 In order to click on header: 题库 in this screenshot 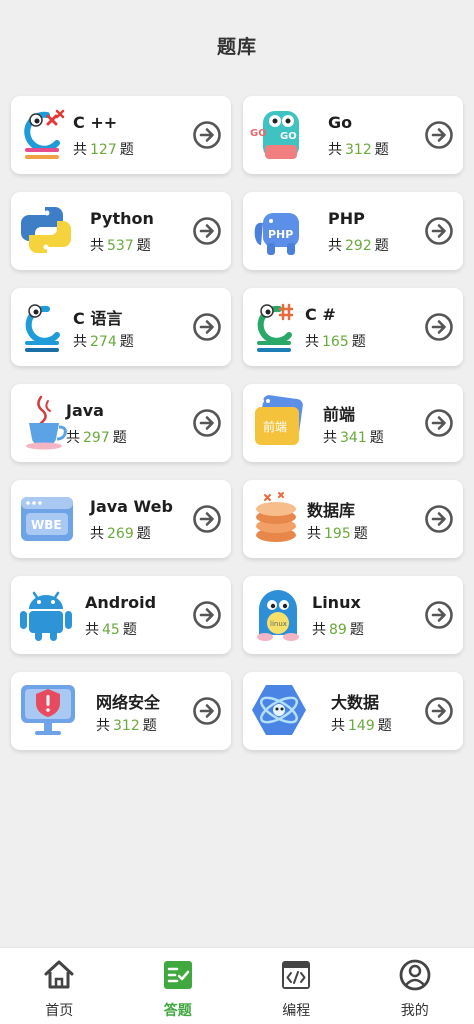, I will do `click(237, 45)`.